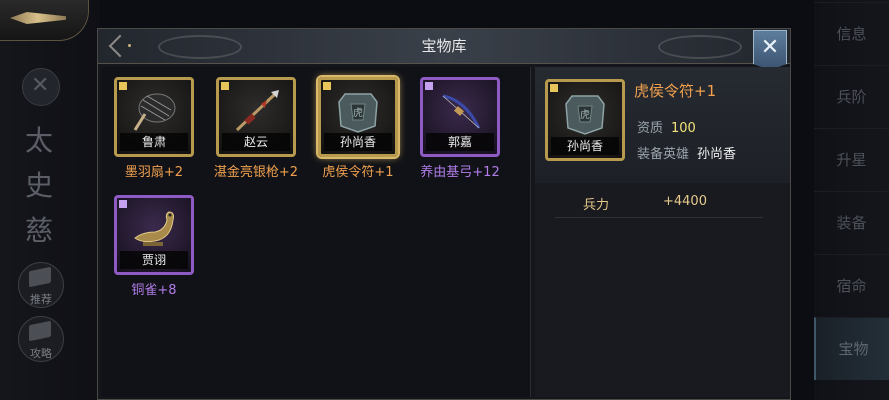 The height and width of the screenshot is (400, 889). What do you see at coordinates (256, 172) in the screenshot?
I see `treasure-name: 湛金亮银枪+2` at bounding box center [256, 172].